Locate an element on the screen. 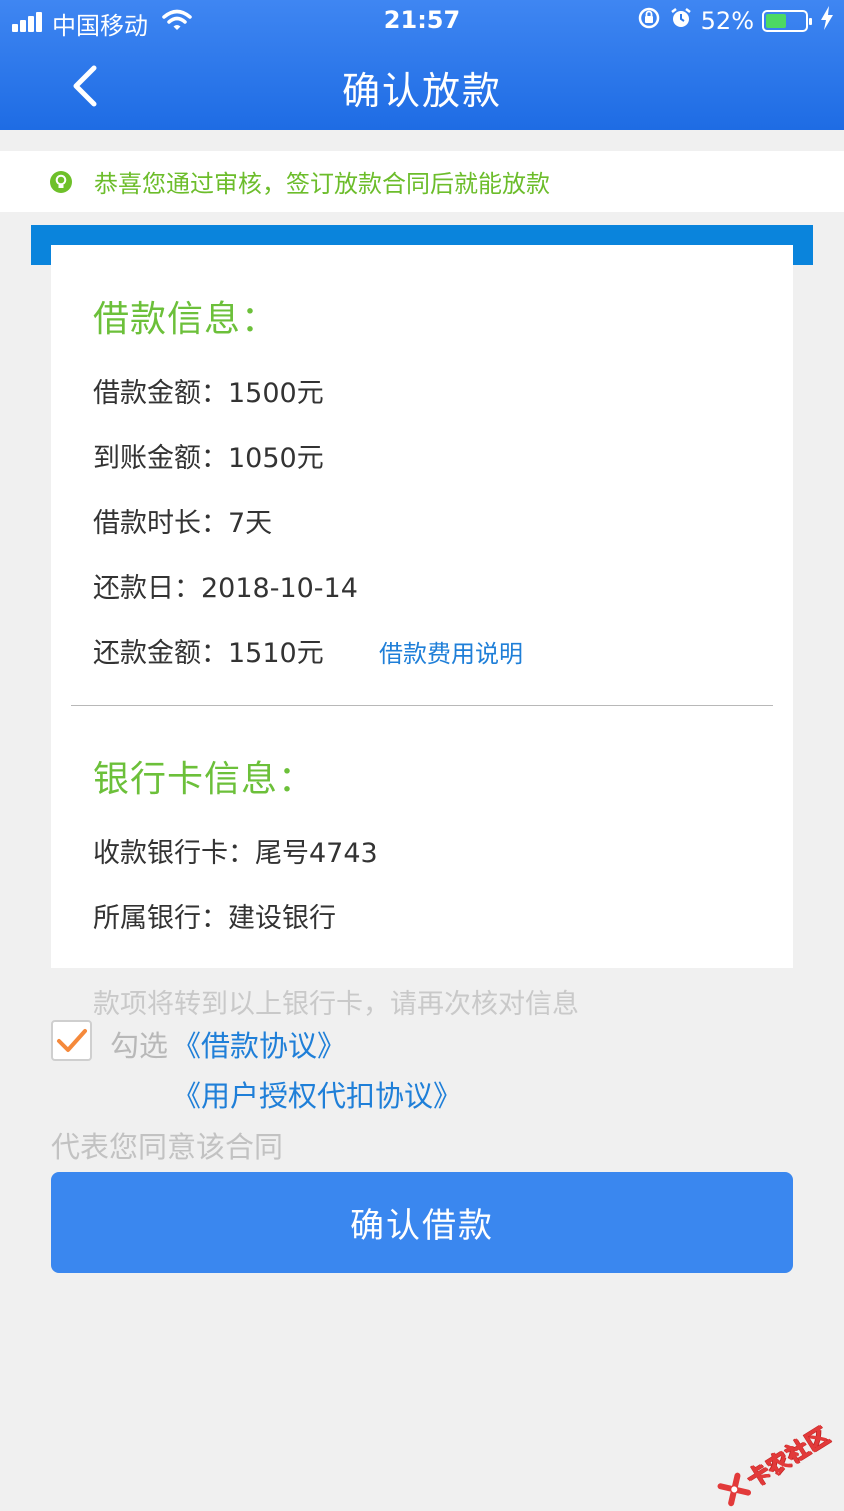  tip-text: 恭喜您通过审核，签订放款合同后就能放款 is located at coordinates (322, 184).